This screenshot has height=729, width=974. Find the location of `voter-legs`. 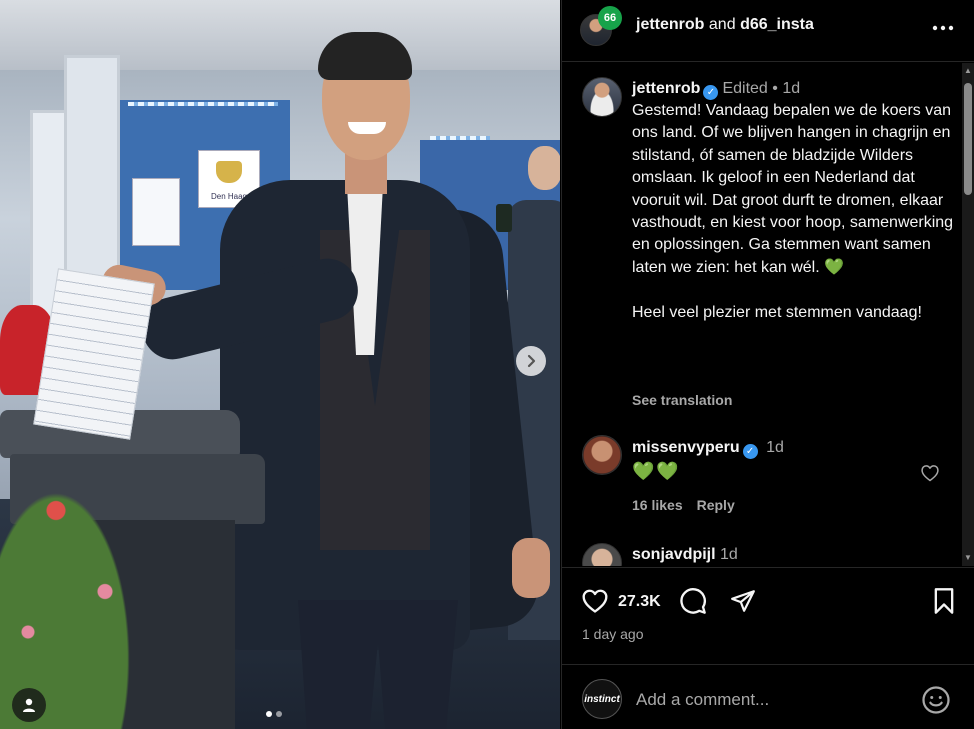

voter-legs is located at coordinates (378, 664).